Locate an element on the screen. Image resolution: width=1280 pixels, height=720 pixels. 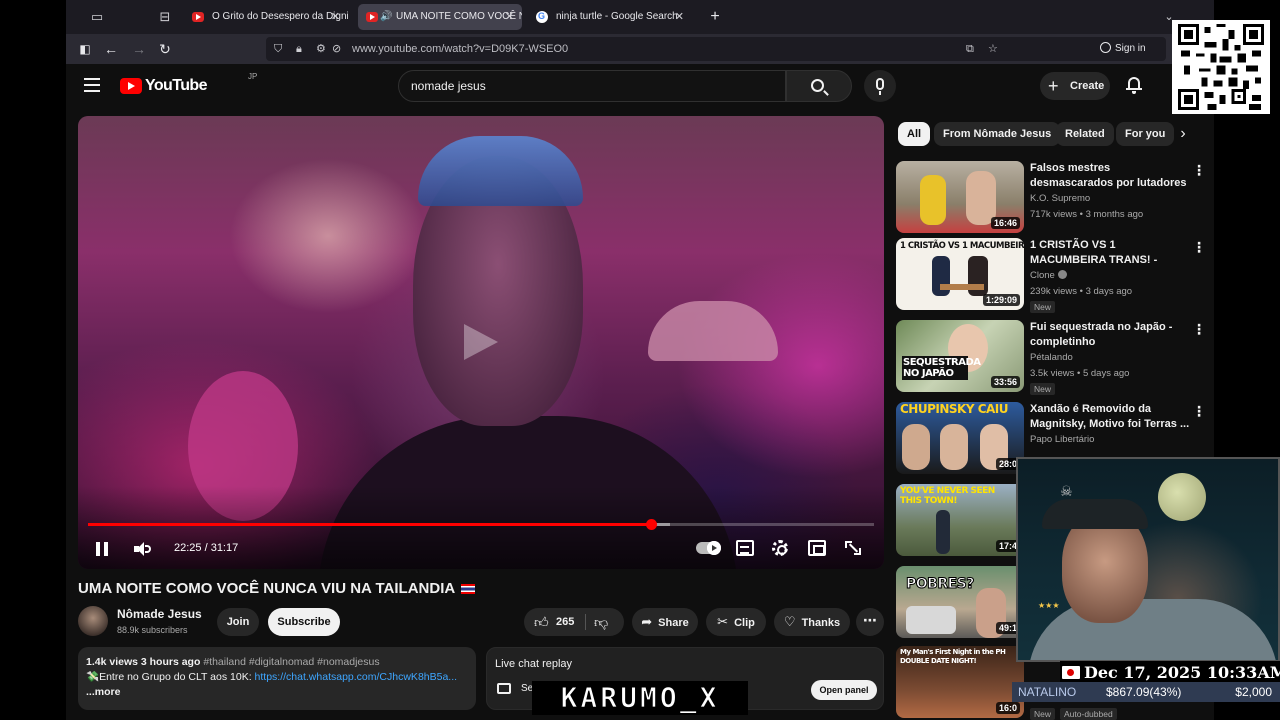
chip-related: Related is located at coordinates (1085, 134).